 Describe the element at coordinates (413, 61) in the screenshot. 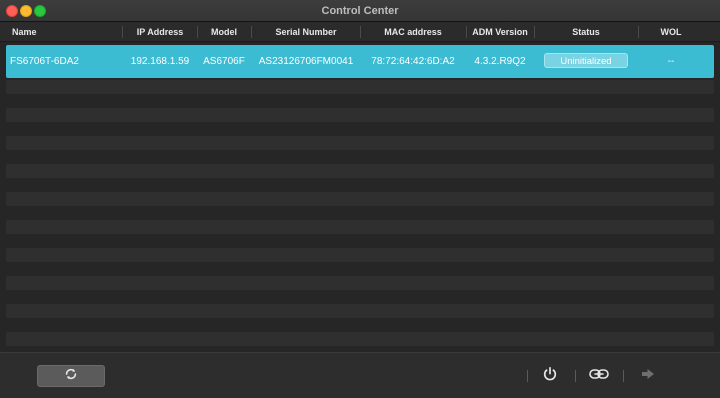

I see `cell-mac-address: 78:72:64:42:6D:A2` at that location.